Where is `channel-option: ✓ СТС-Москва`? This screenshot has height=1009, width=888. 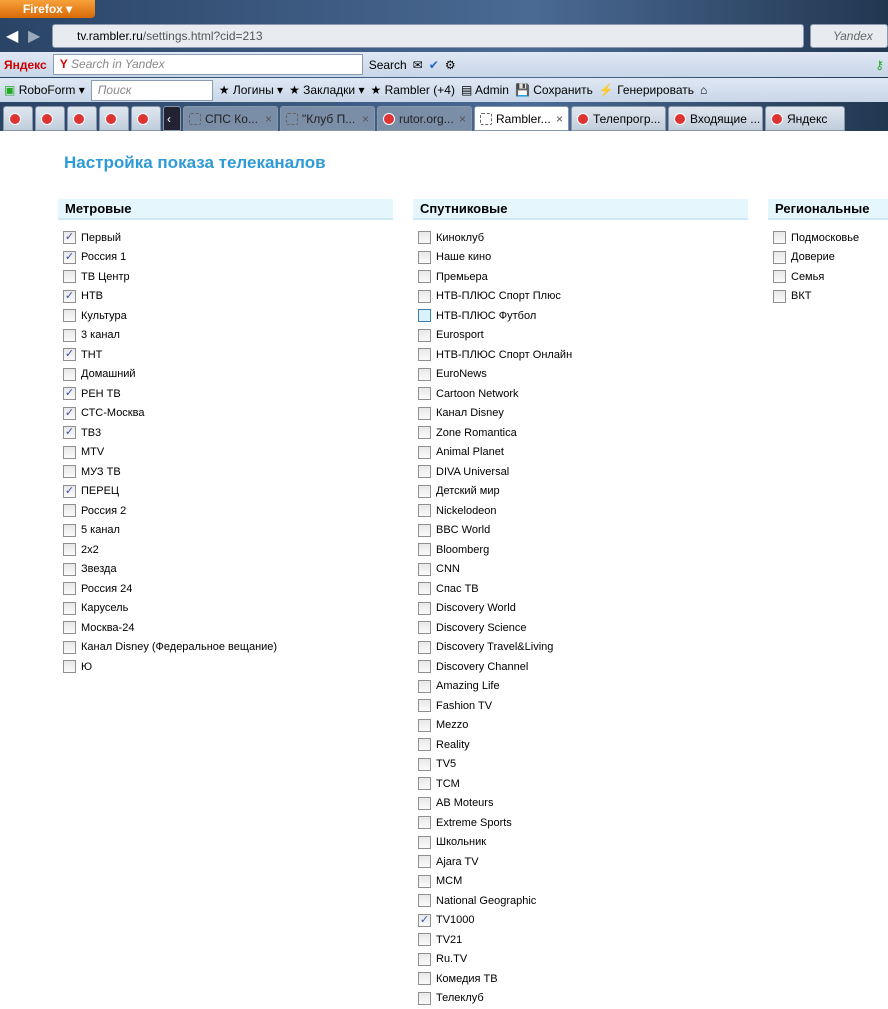
channel-option: ✓ СТС-Москва is located at coordinates (228, 414).